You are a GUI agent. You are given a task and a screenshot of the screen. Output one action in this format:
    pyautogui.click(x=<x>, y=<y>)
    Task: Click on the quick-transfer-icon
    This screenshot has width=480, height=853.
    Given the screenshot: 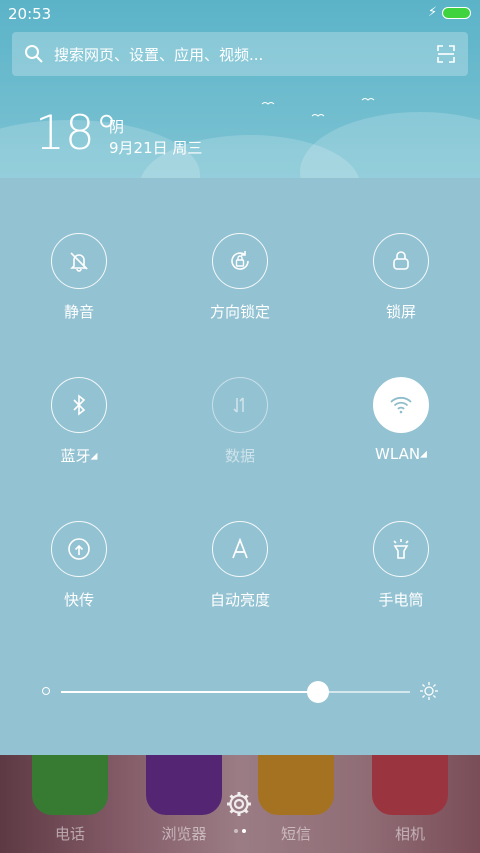 What is the action you would take?
    pyautogui.click(x=79, y=549)
    